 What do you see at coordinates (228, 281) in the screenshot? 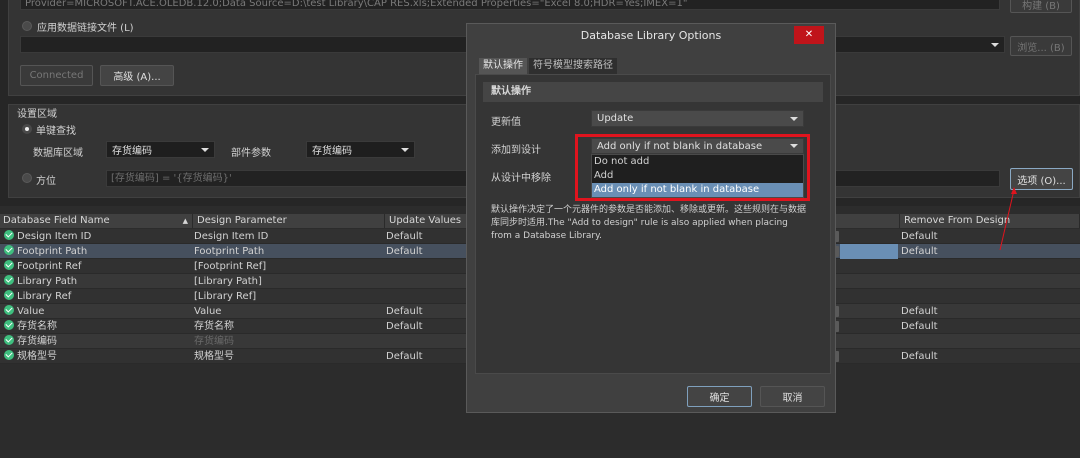
I see `param-cell: [Library Path]` at bounding box center [228, 281].